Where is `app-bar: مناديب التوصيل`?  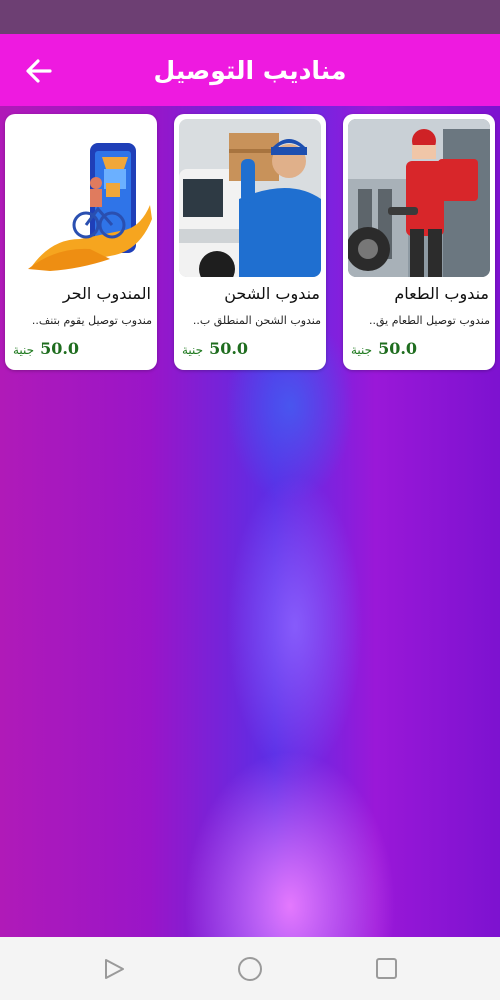 app-bar: مناديب التوصيل is located at coordinates (250, 70).